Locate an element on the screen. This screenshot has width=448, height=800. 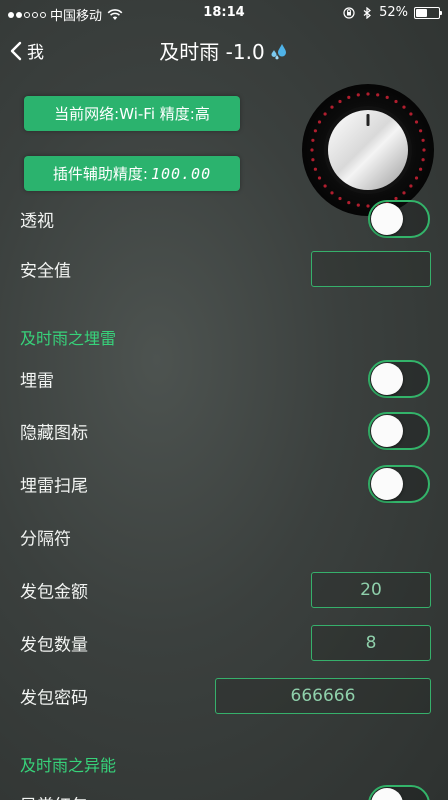
password-label: 发包密码 is located at coordinates (54, 698).